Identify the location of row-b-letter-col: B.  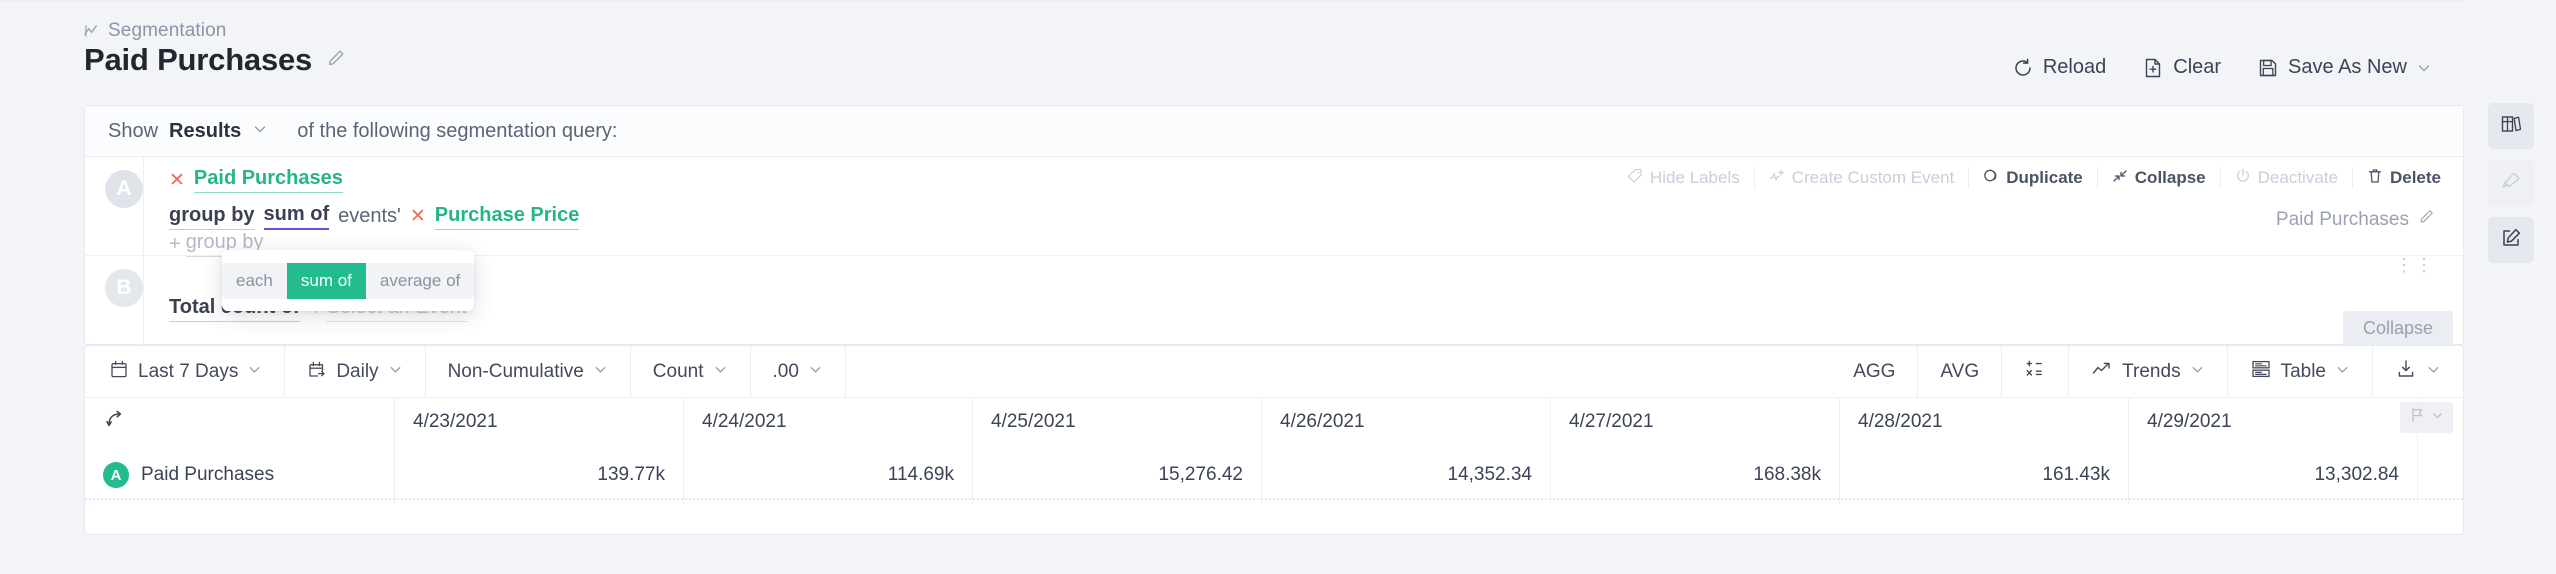
(114, 300).